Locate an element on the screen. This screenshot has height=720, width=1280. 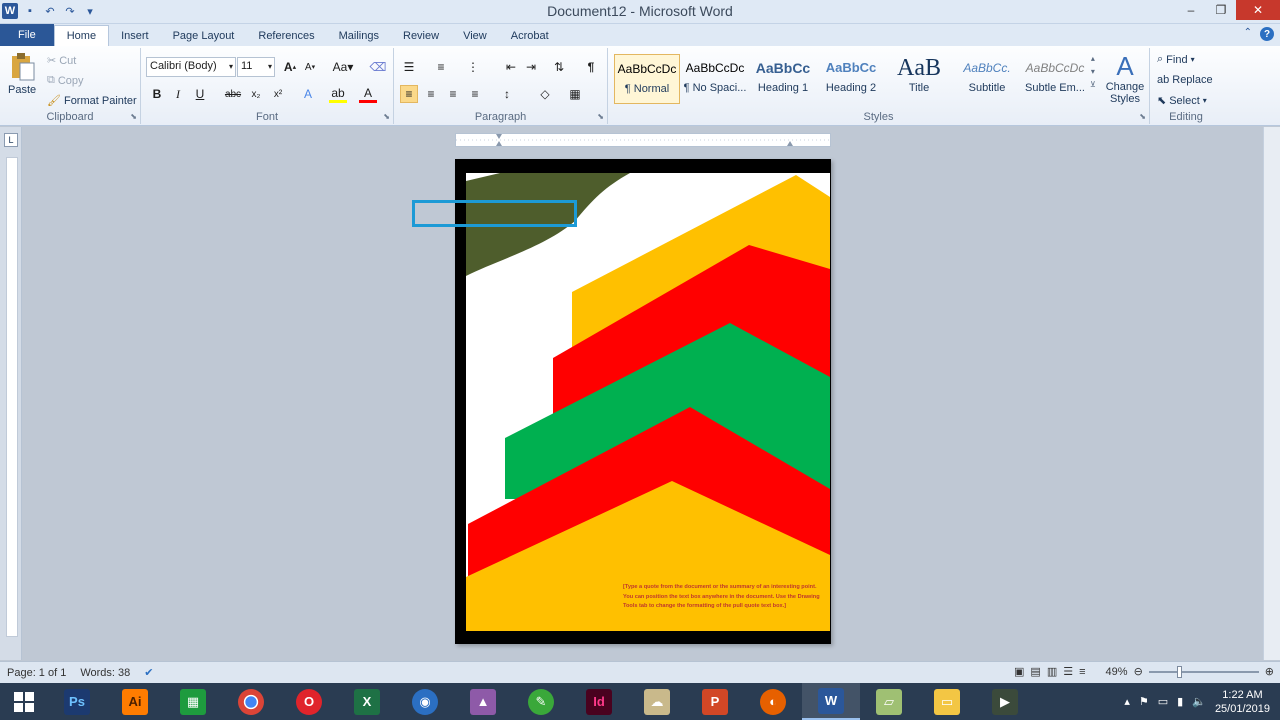
full-screen-icon: ▤ is located at coordinates (1035, 671).